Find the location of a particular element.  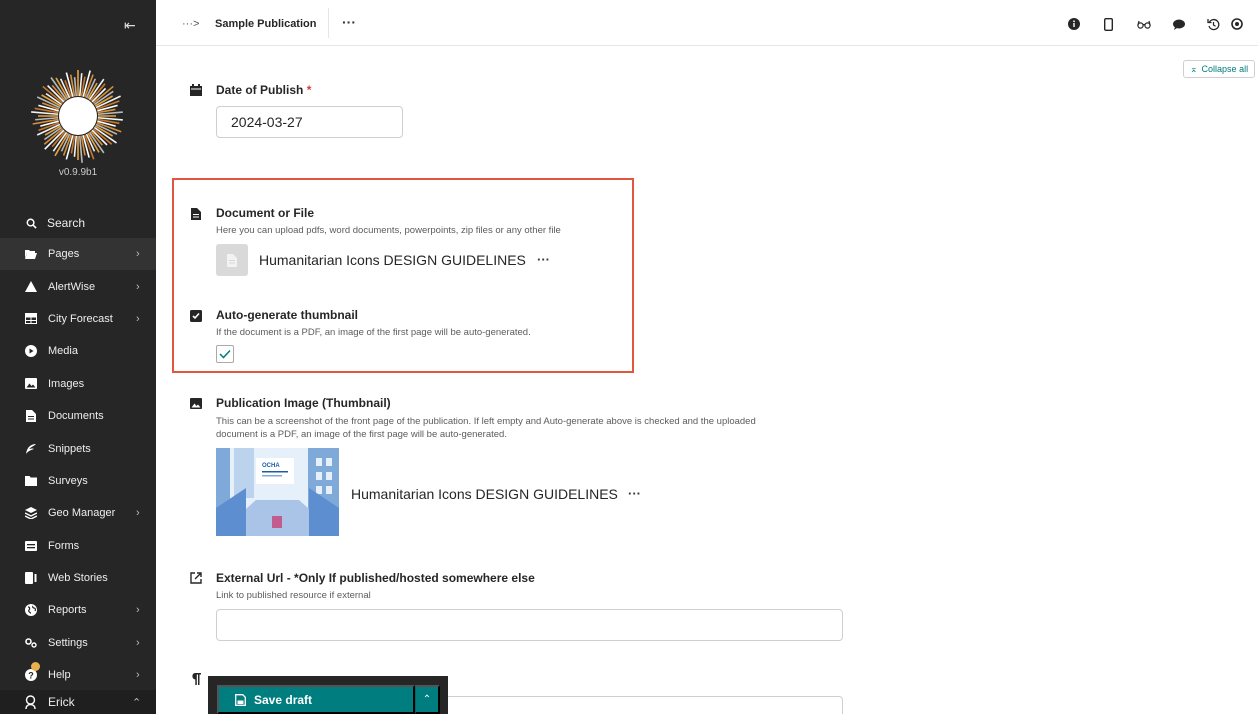

chevron-up-icon: ⌃ is located at coordinates (427, 699).